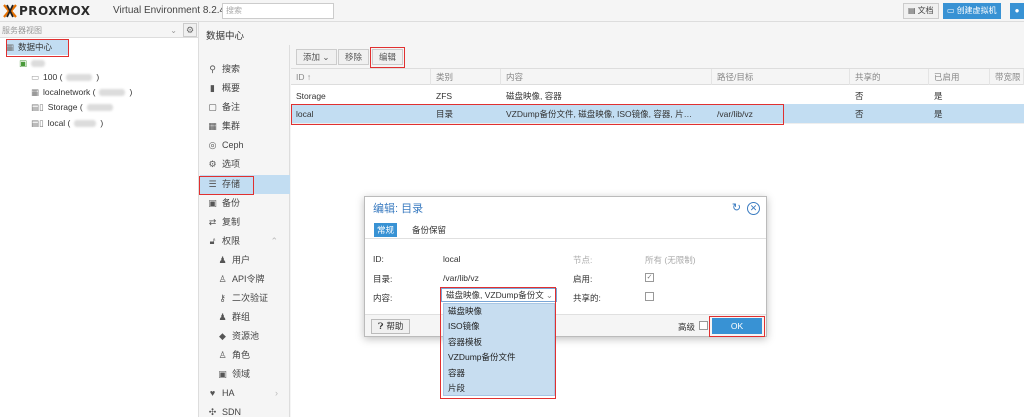 The height and width of the screenshot is (417, 1024). I want to click on edit-button: 编辑, so click(388, 57).